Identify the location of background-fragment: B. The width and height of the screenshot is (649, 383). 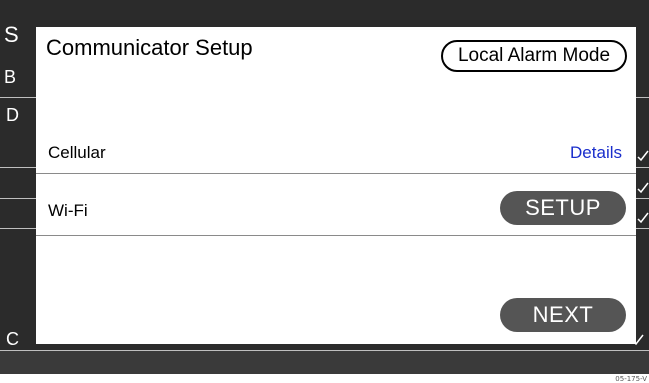
(10, 77).